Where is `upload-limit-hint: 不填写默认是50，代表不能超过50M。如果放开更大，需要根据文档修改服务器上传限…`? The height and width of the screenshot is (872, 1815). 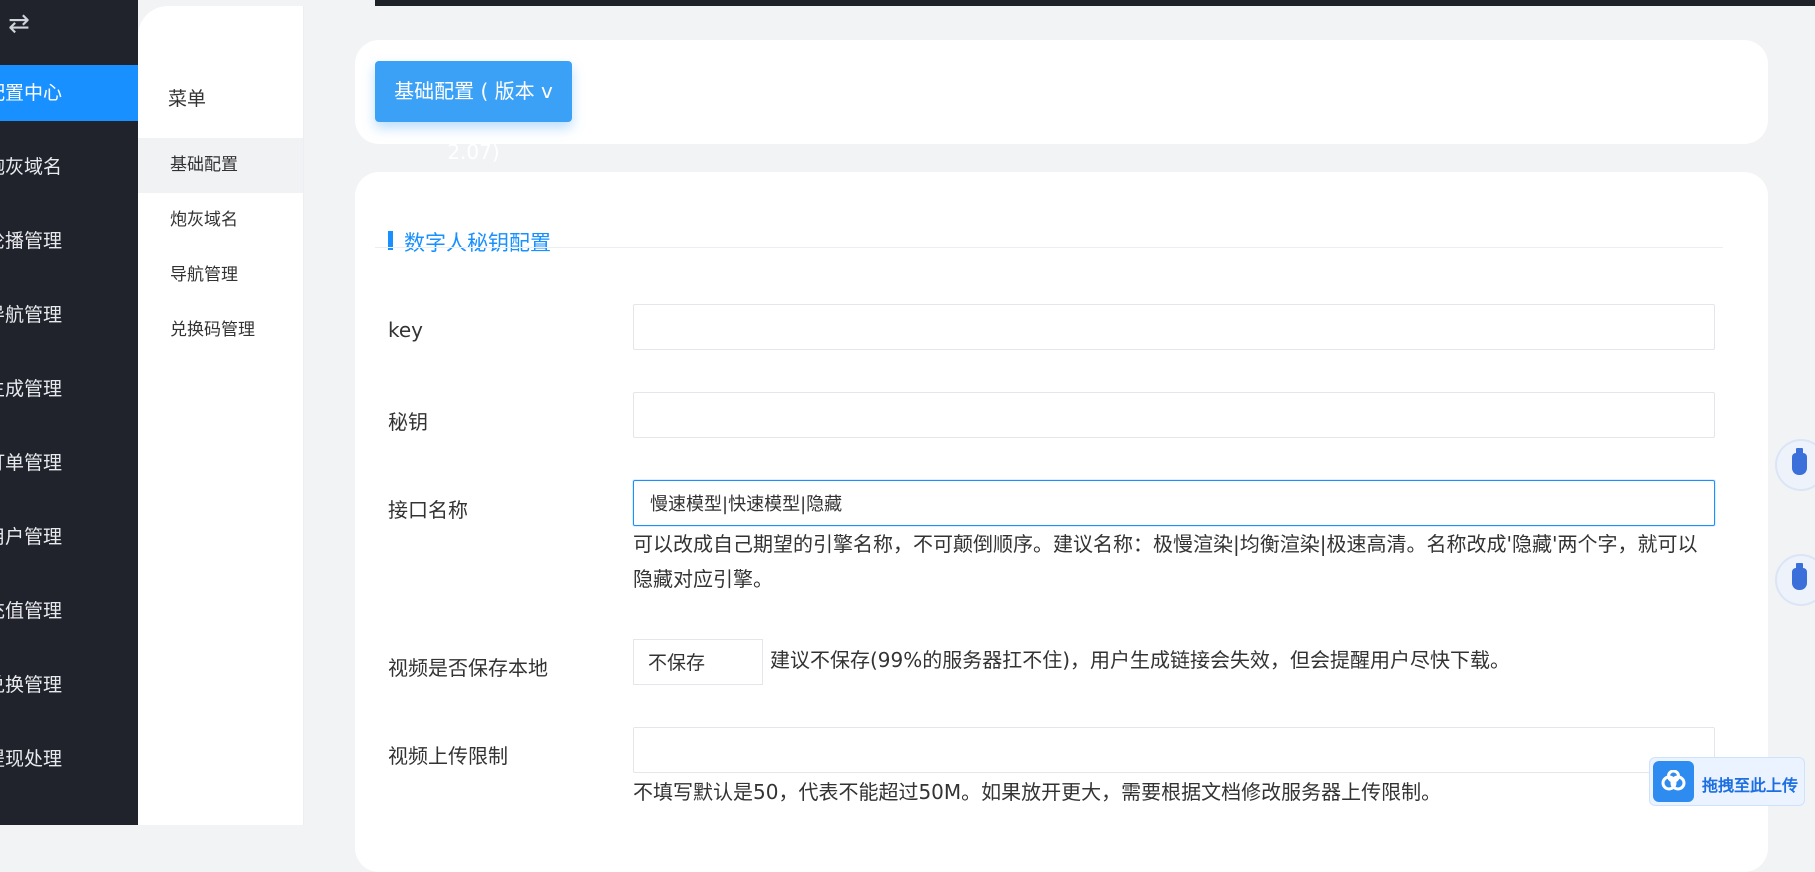 upload-limit-hint: 不填写默认是50，代表不能超过50M。如果放开更大，需要根据文档修改服务器上传限… is located at coordinates (1037, 792).